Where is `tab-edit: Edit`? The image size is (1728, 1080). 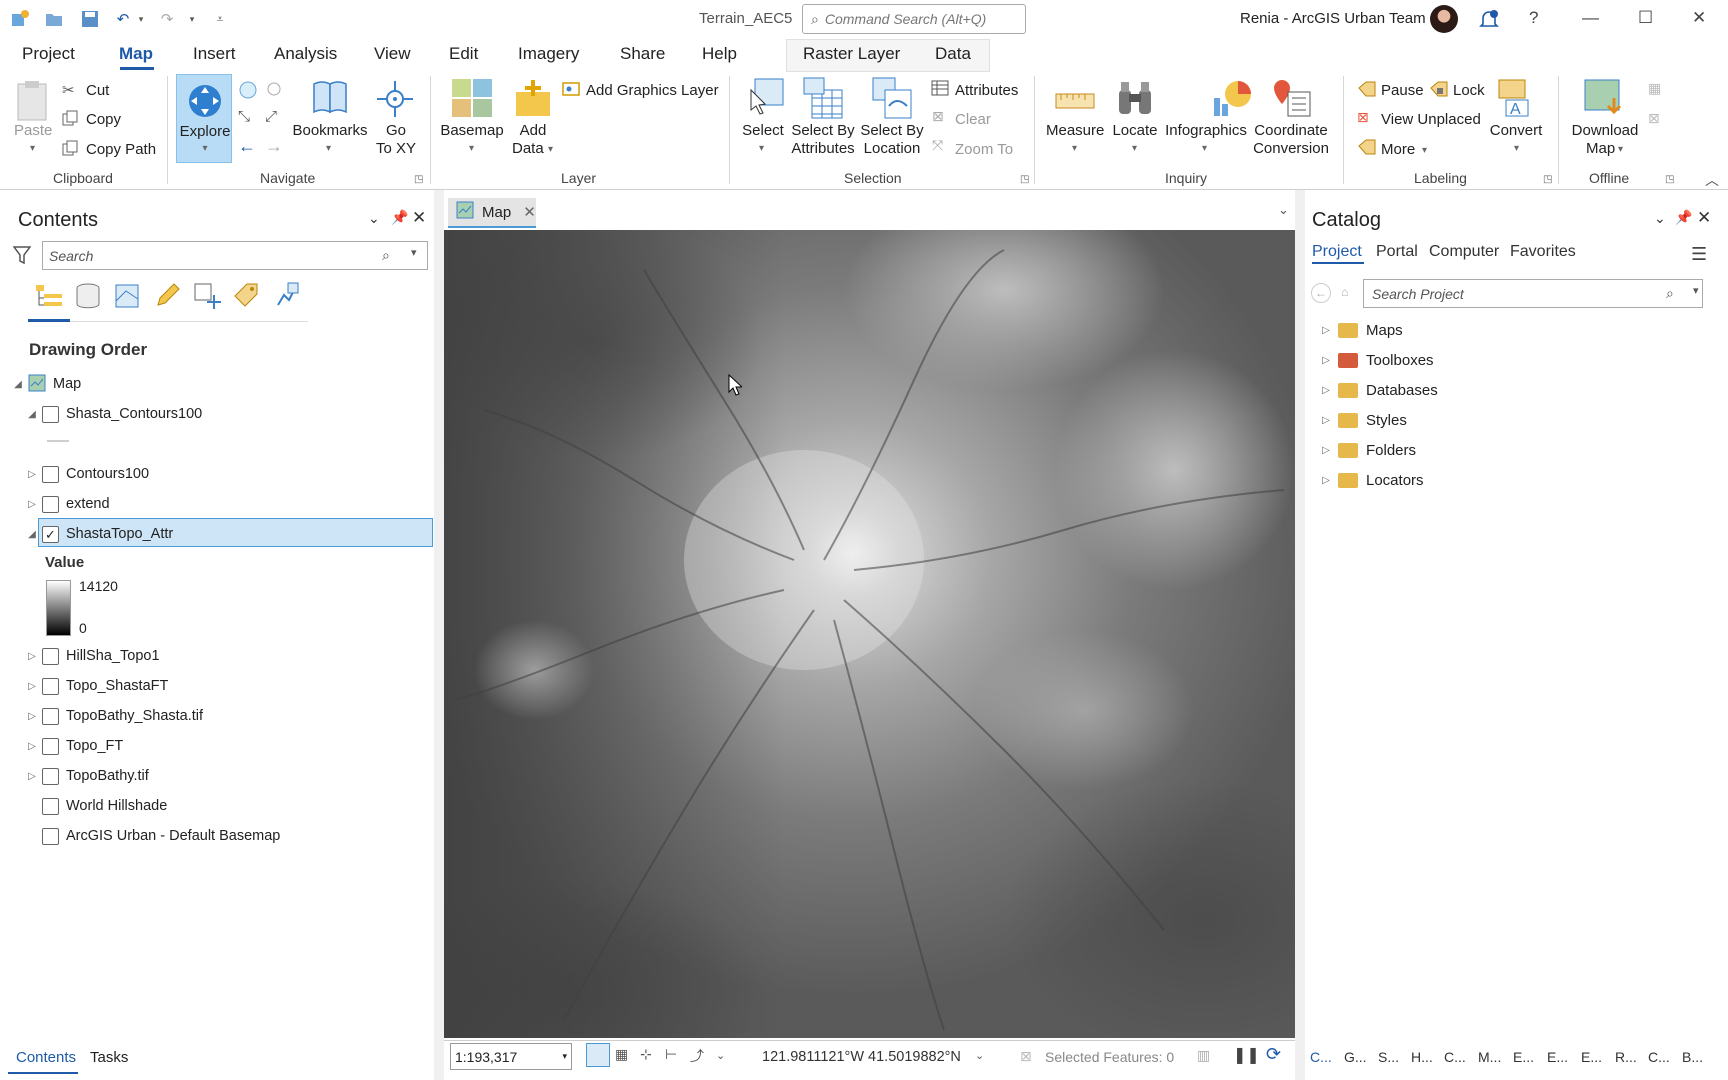
tab-edit: Edit is located at coordinates (463, 54).